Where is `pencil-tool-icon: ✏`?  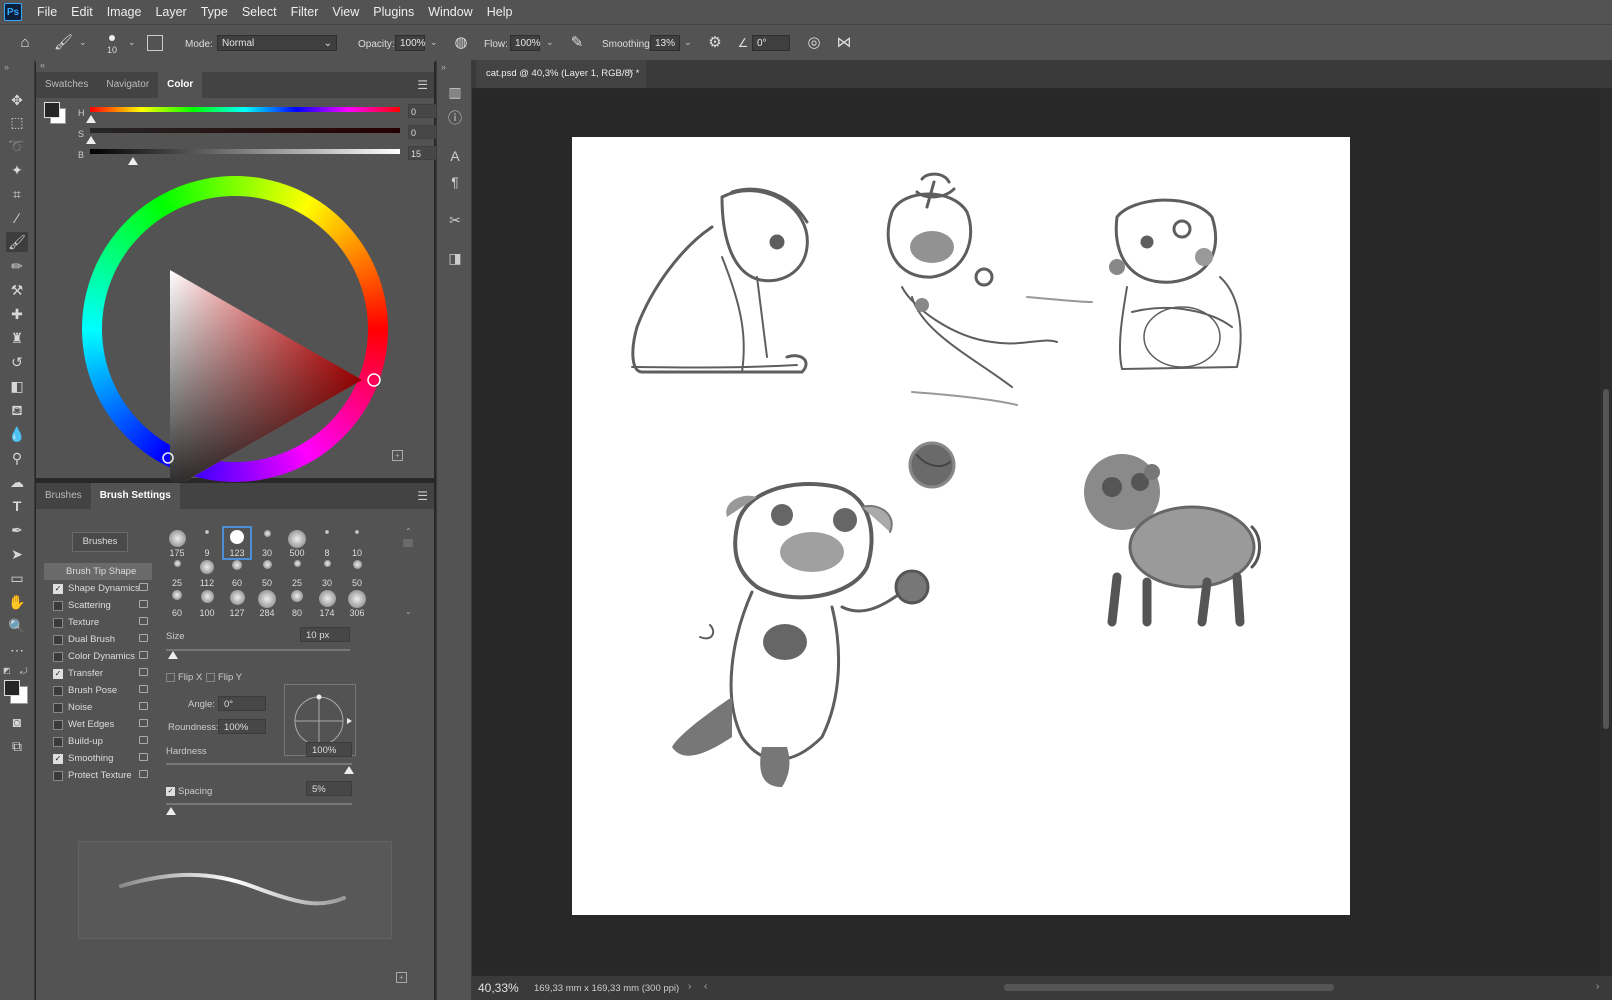 pencil-tool-icon: ✏ is located at coordinates (17, 266).